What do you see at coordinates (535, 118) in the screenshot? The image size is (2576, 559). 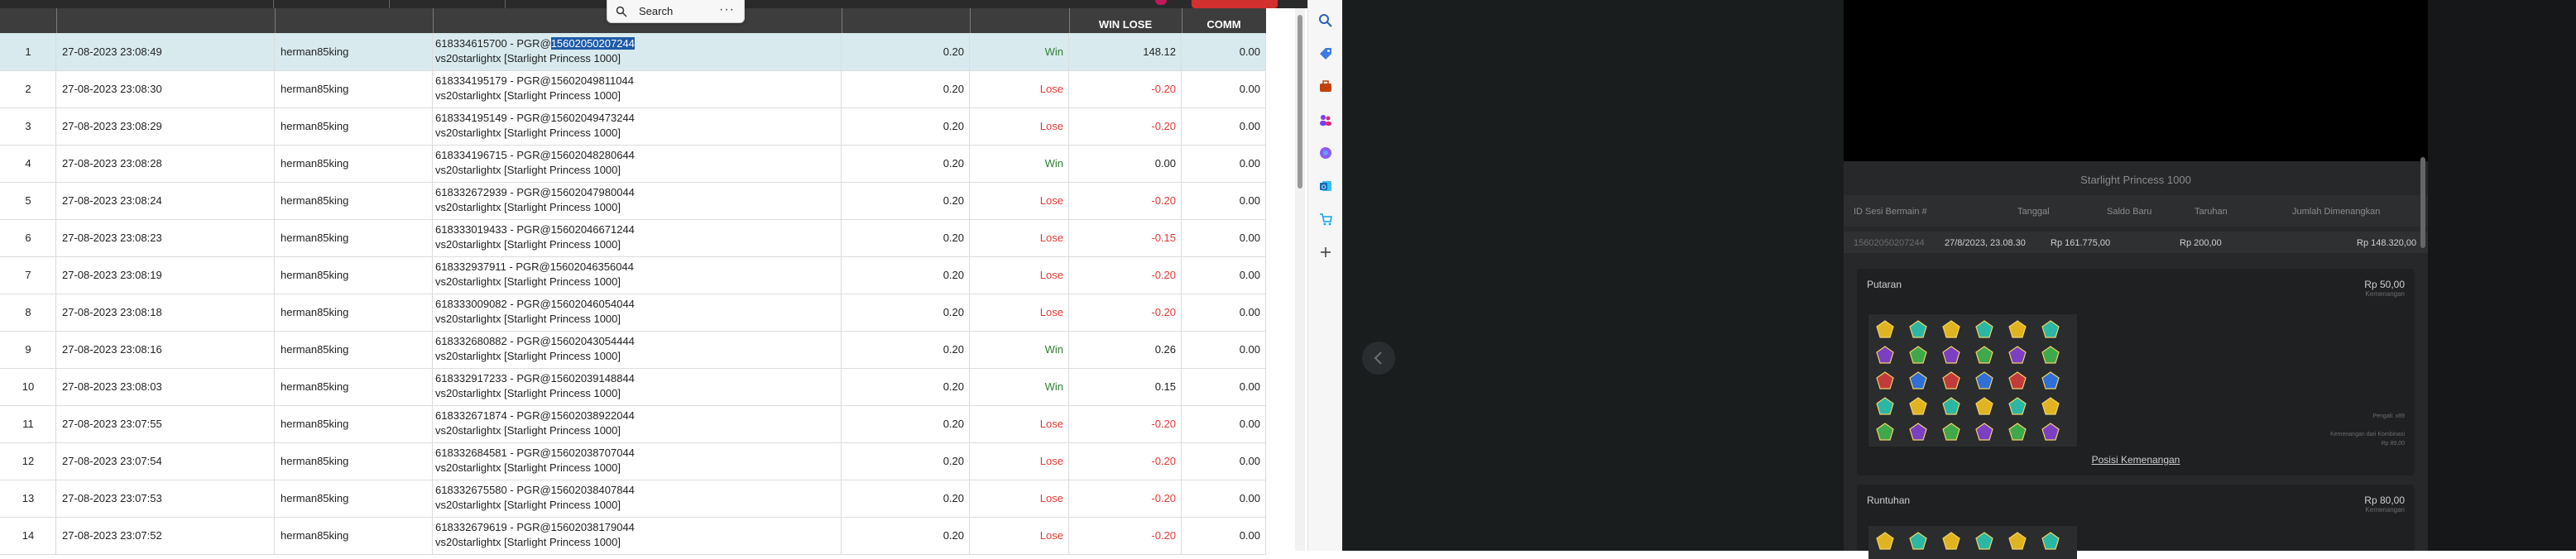 I see `bet-id: 618334195149 - PGR@15602049473244` at bounding box center [535, 118].